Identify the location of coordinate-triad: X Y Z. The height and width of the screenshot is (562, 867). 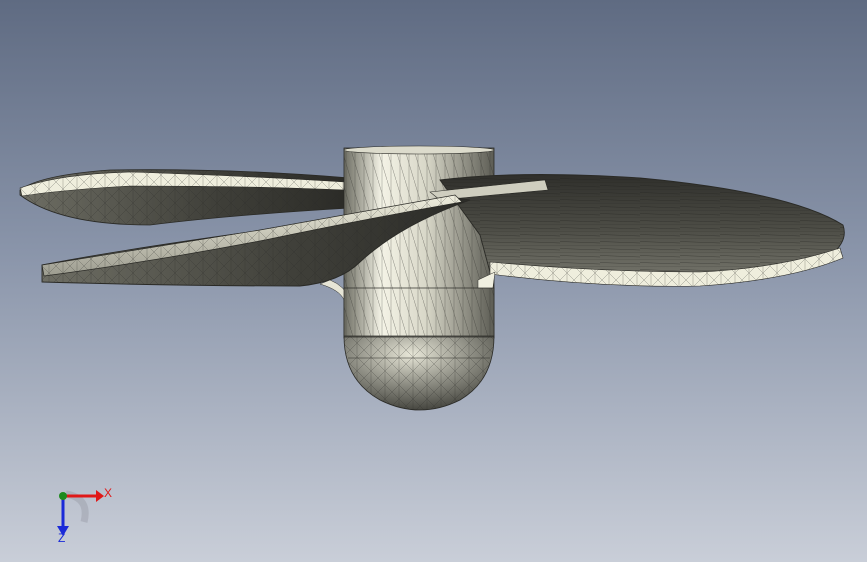
(84, 516).